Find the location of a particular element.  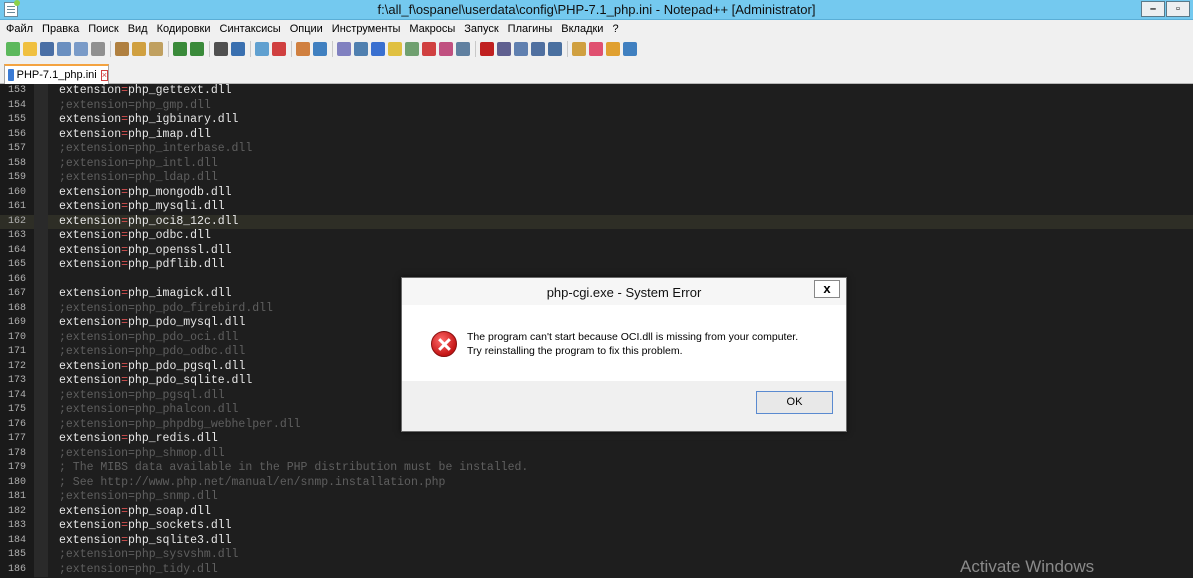

menu-item: Запуск is located at coordinates (481, 29).